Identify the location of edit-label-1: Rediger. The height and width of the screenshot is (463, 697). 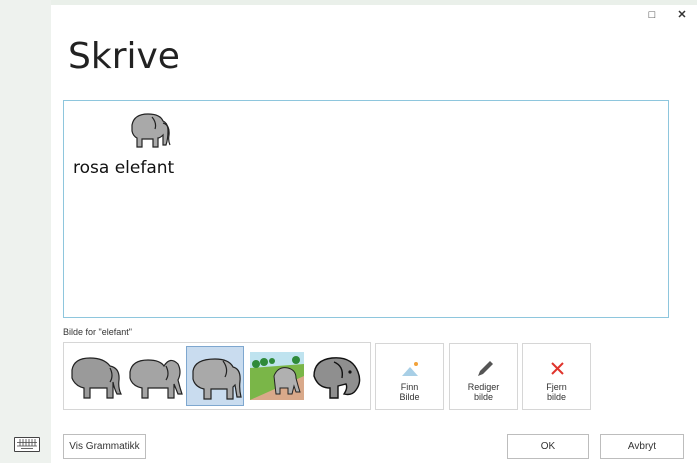
(483, 387).